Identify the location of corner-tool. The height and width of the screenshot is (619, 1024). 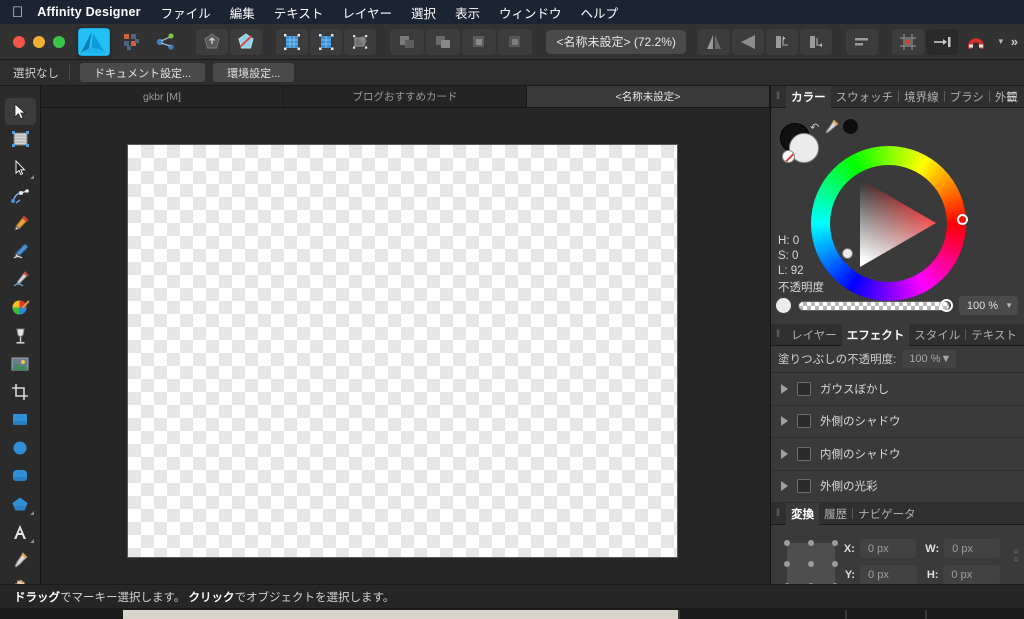
(20, 195).